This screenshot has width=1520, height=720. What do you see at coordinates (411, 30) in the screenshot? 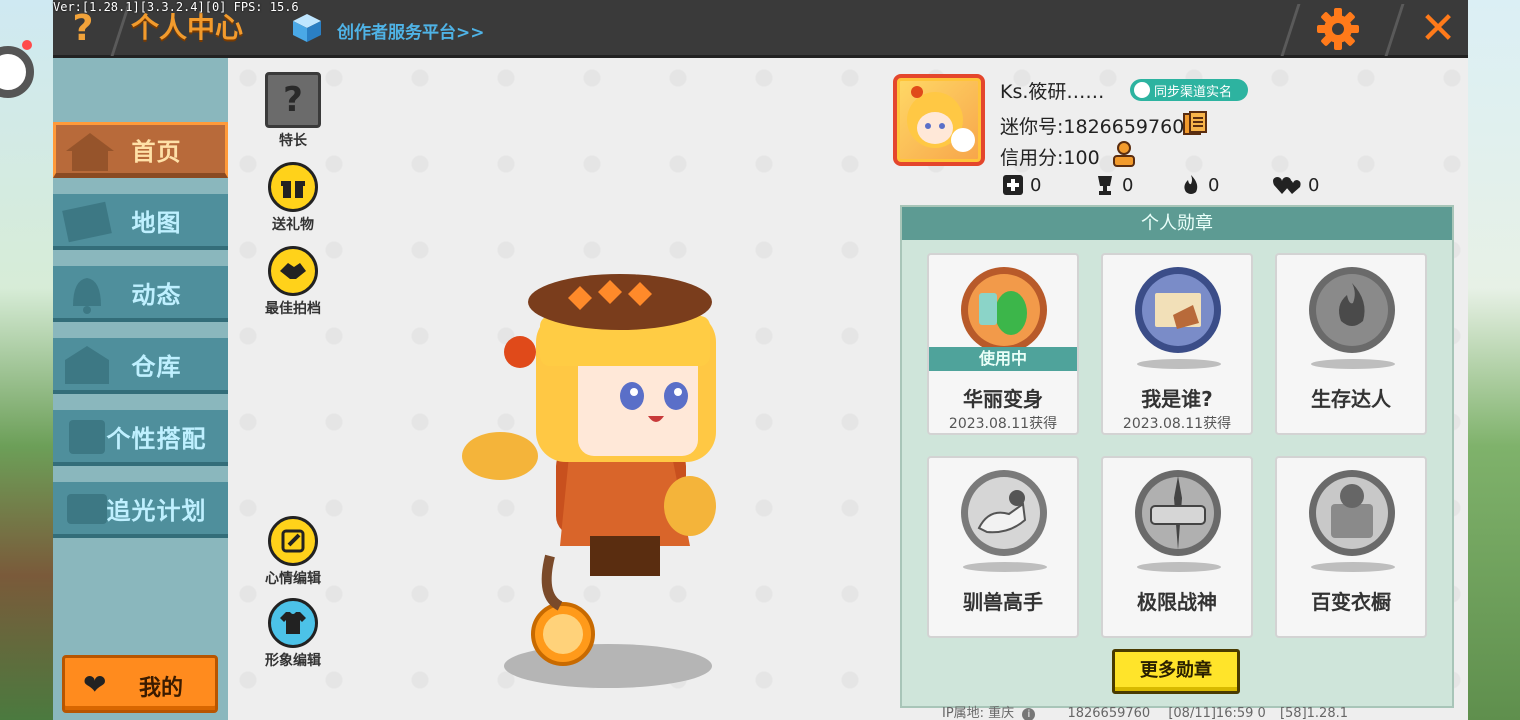
I see `creator-platform-link: 创作者服务平台>>` at bounding box center [411, 30].